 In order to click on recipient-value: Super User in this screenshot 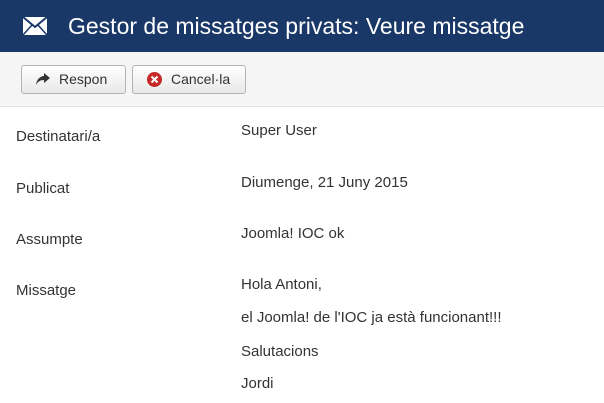, I will do `click(279, 130)`.